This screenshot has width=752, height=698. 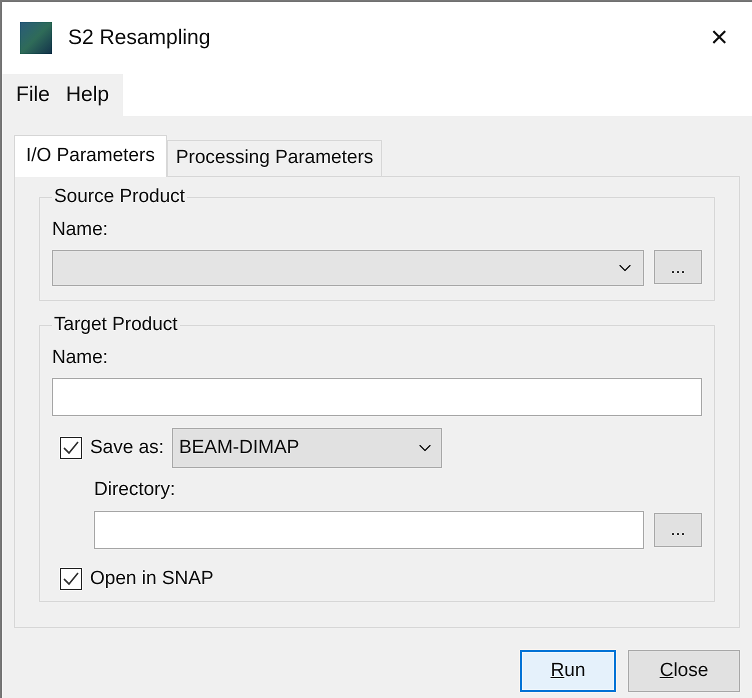 What do you see at coordinates (33, 95) in the screenshot?
I see `menu-item: File` at bounding box center [33, 95].